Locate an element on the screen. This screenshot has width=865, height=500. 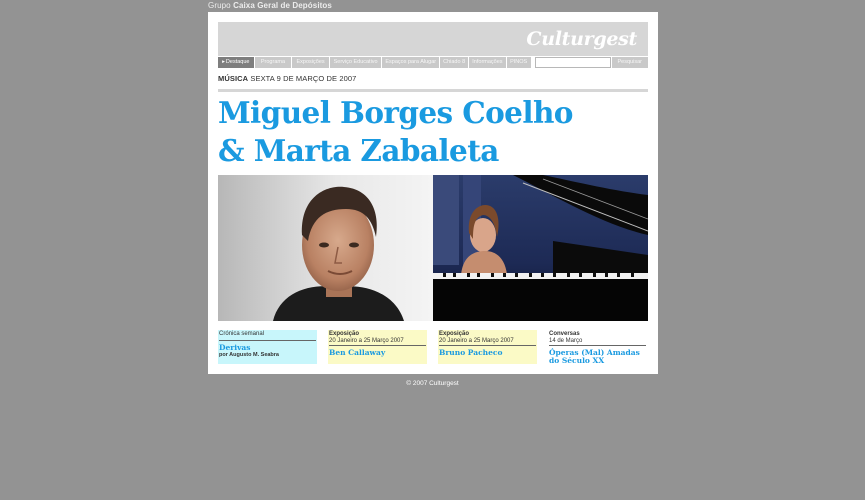
event-dateline: MÚSICA SEXTA 9 DE MARÇO DE 2007 is located at coordinates (287, 78).